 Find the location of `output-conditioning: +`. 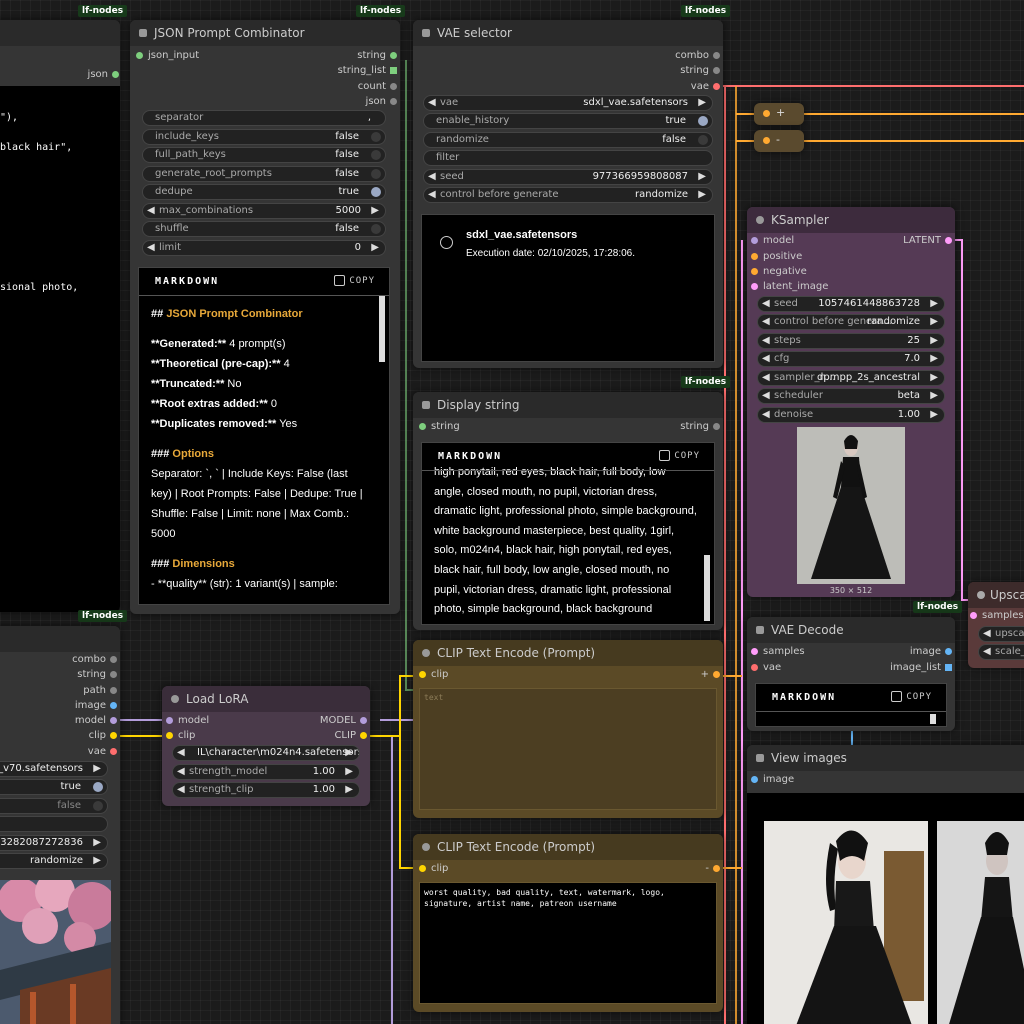

output-conditioning: + is located at coordinates (711, 675).